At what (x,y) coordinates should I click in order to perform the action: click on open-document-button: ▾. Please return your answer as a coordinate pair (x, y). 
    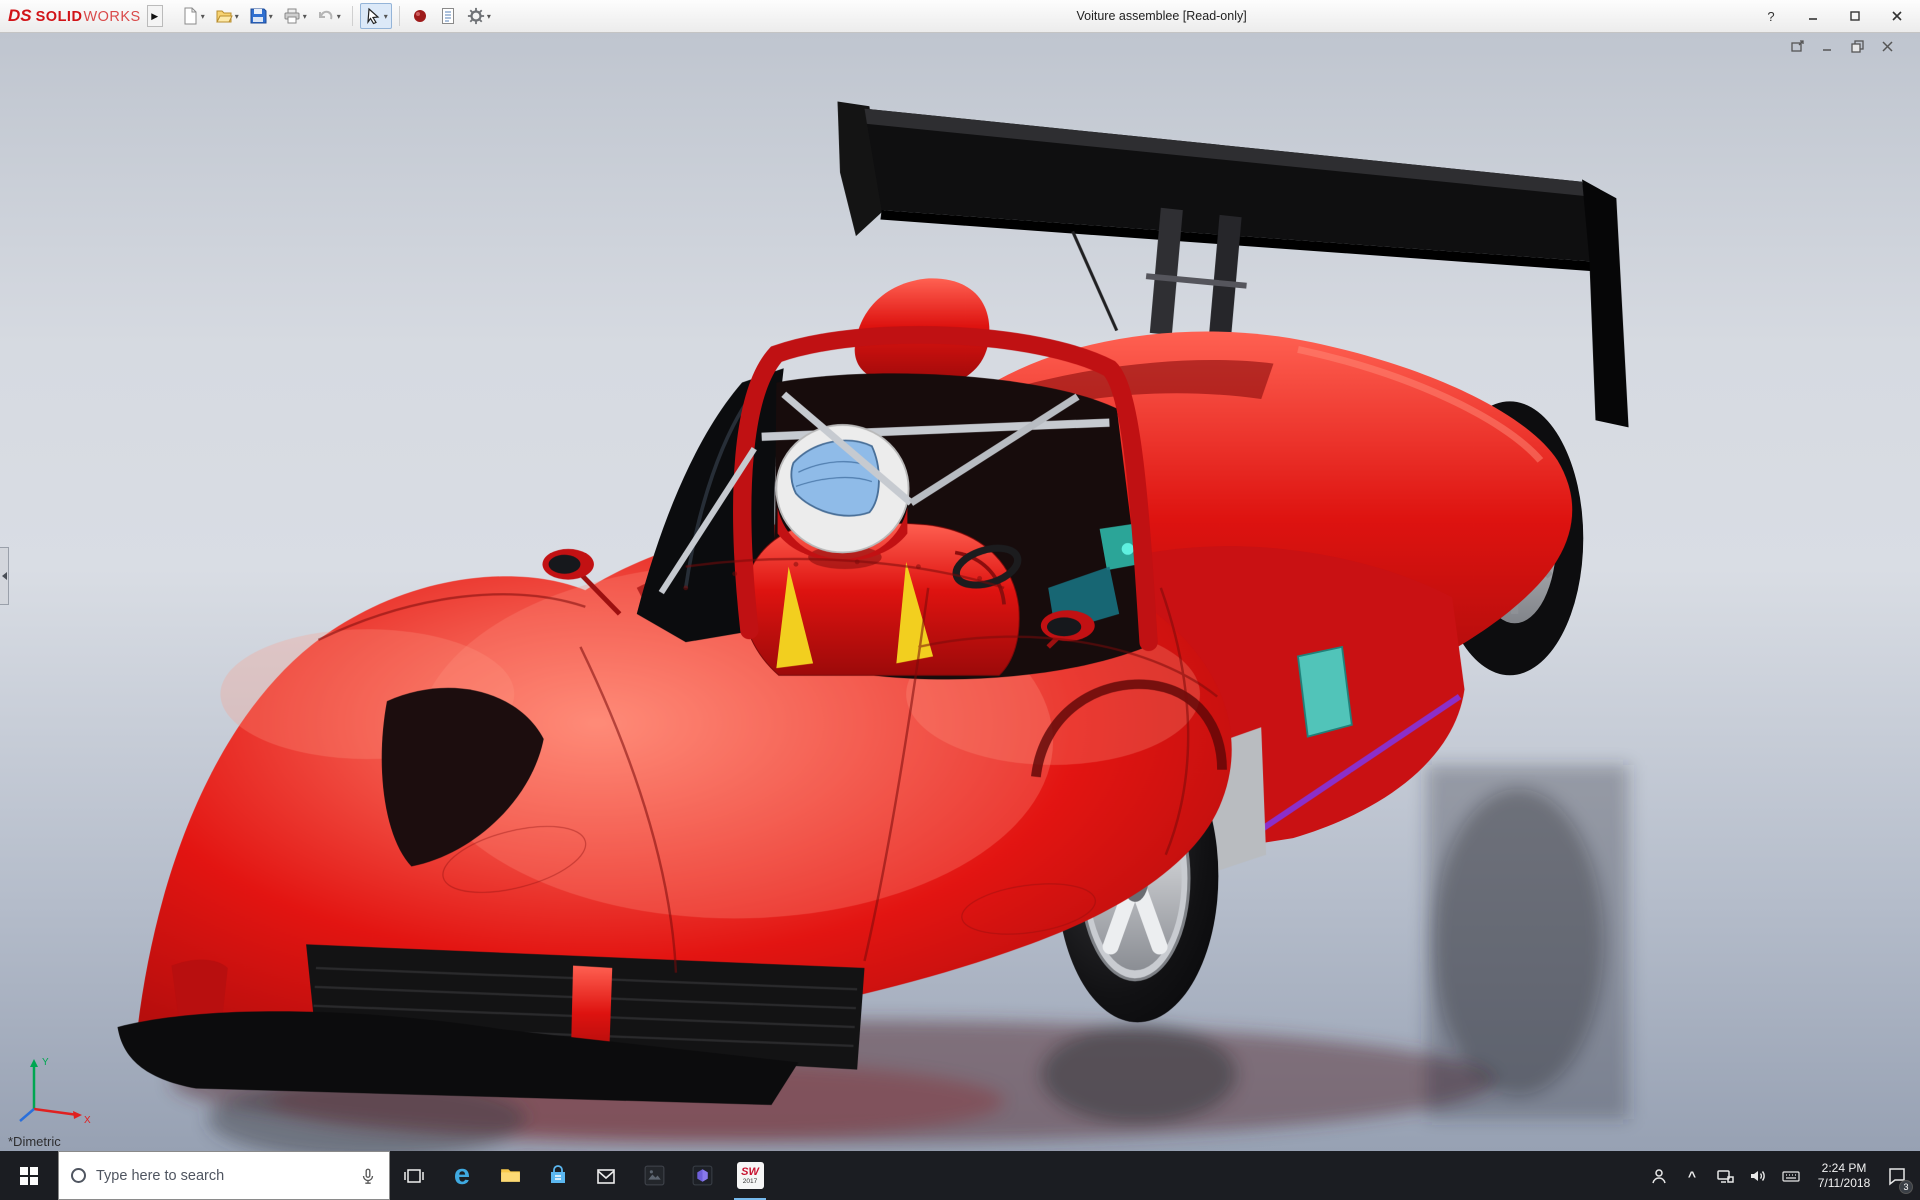
    Looking at the image, I should click on (227, 16).